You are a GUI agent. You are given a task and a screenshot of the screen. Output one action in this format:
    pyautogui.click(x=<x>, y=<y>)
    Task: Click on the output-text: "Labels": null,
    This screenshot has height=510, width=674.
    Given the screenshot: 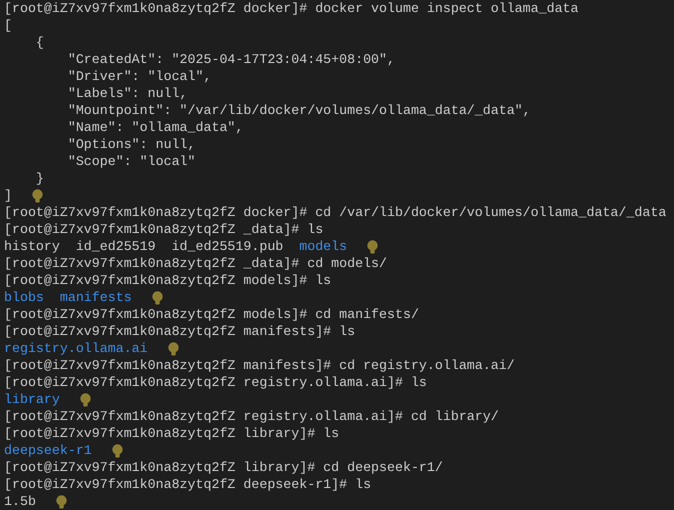 What is the action you would take?
    pyautogui.click(x=127, y=93)
    